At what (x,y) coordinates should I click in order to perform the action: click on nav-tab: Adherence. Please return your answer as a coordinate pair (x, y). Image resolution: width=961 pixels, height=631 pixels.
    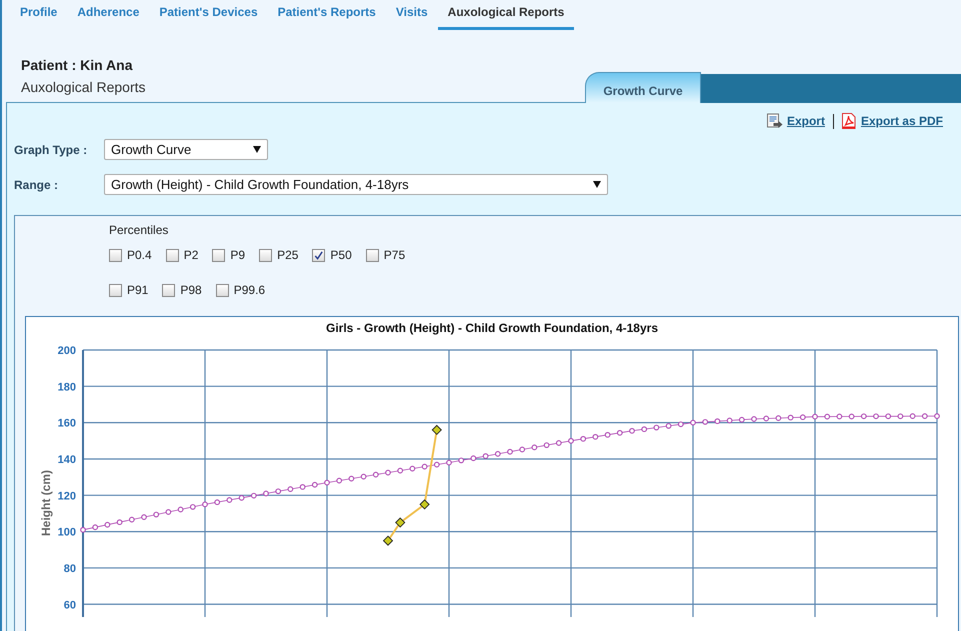
    Looking at the image, I should click on (108, 15).